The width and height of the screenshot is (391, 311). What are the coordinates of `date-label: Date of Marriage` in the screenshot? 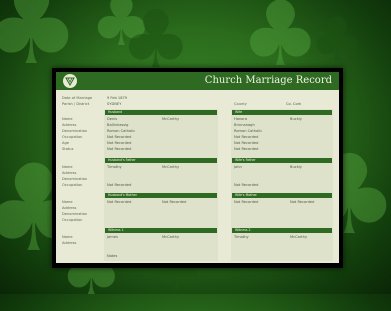 It's located at (77, 98).